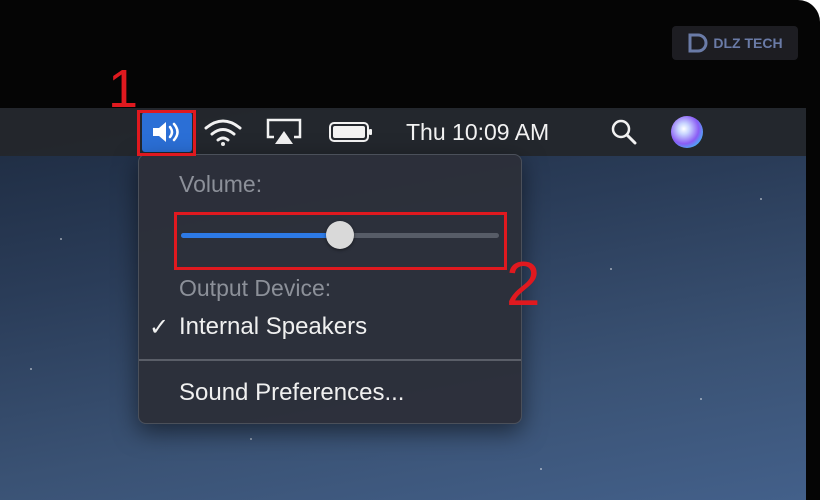 This screenshot has width=840, height=500. I want to click on checkmark-icon: ✓, so click(159, 327).